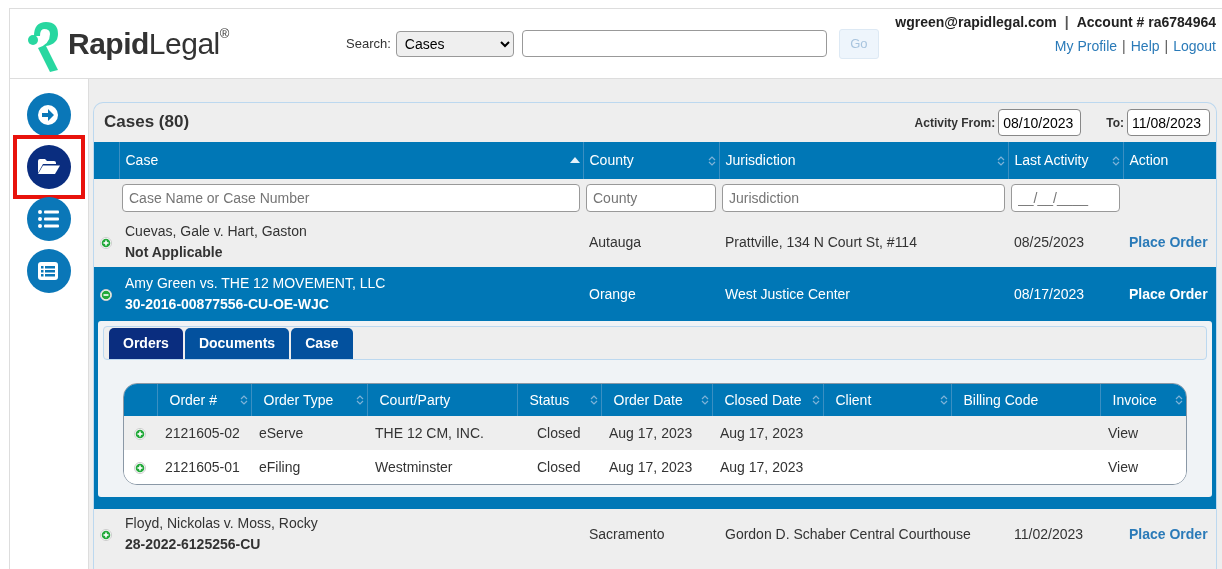  I want to click on column-header: County, so click(651, 160).